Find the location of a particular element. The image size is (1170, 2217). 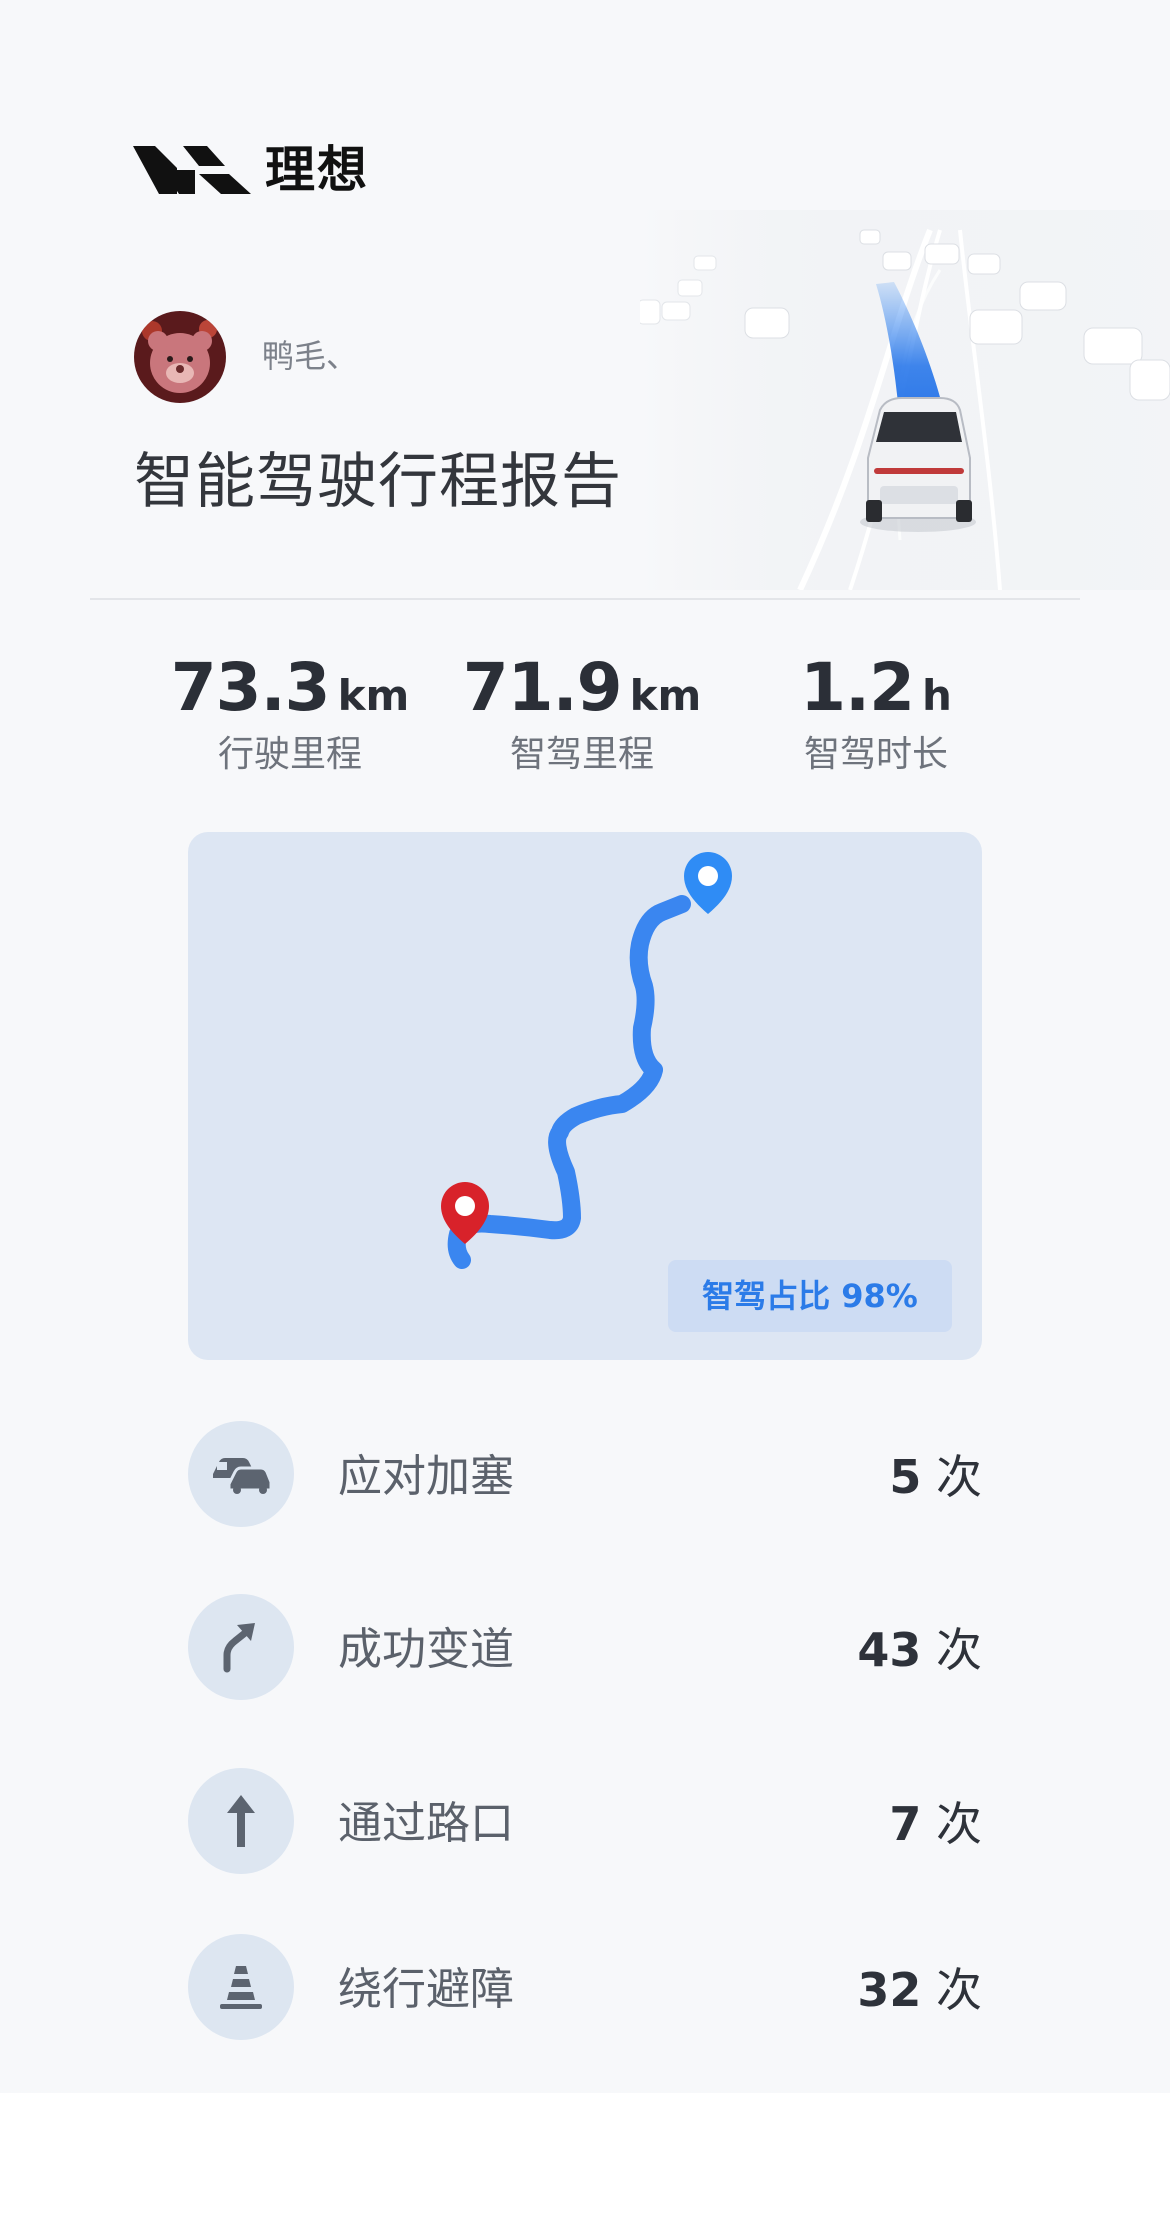

event-label: 通过路口 is located at coordinates (426, 1823).